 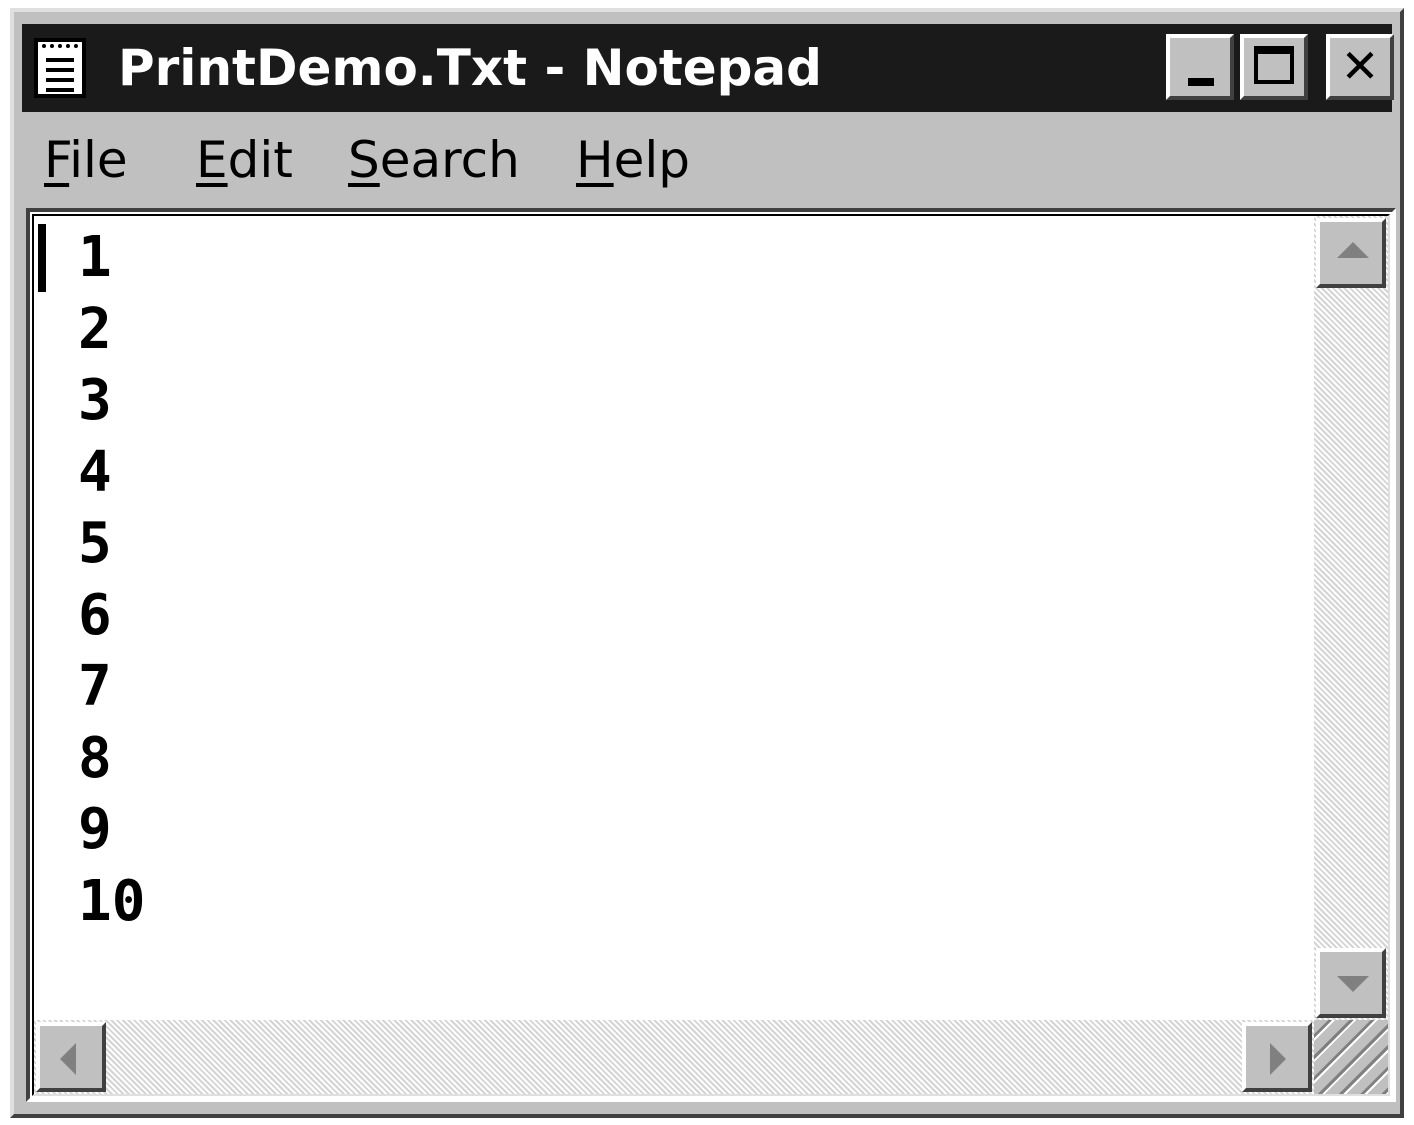 What do you see at coordinates (95, 472) in the screenshot?
I see `text-line: 4` at bounding box center [95, 472].